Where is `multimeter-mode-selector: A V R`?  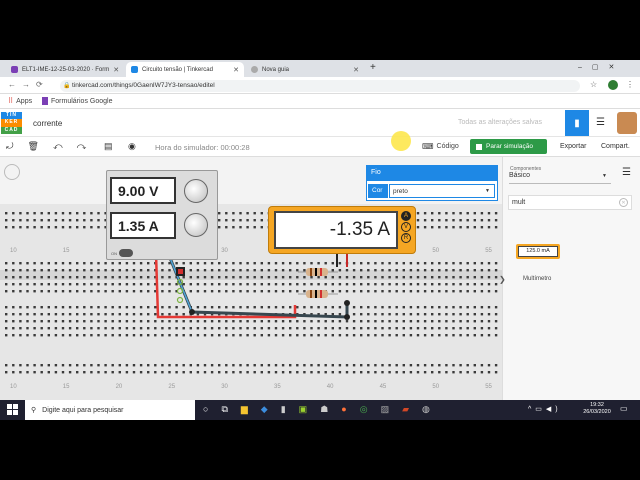
multimeter-mode-selector: A V R is located at coordinates (406, 227).